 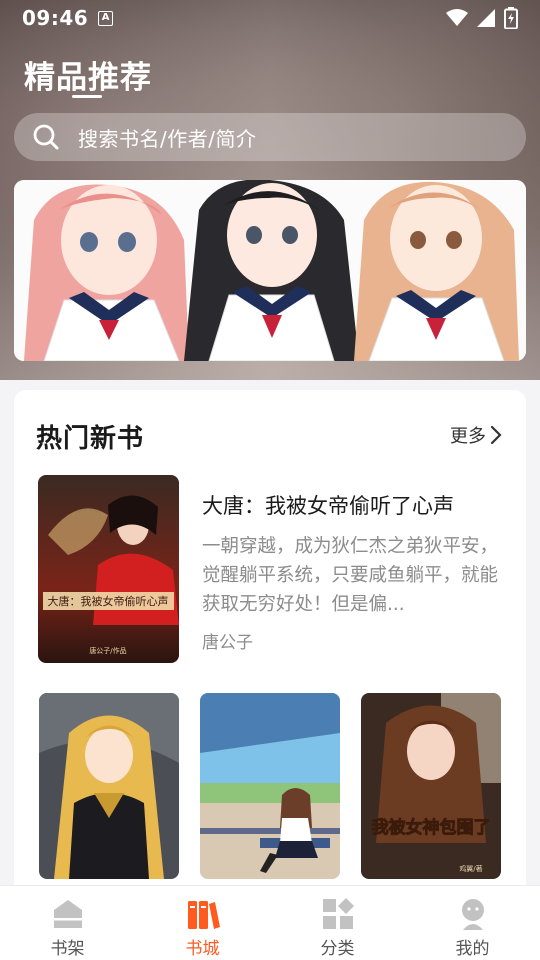 What do you see at coordinates (470, 868) in the screenshot?
I see `book-cover-3-author: 鸡翼/著` at bounding box center [470, 868].